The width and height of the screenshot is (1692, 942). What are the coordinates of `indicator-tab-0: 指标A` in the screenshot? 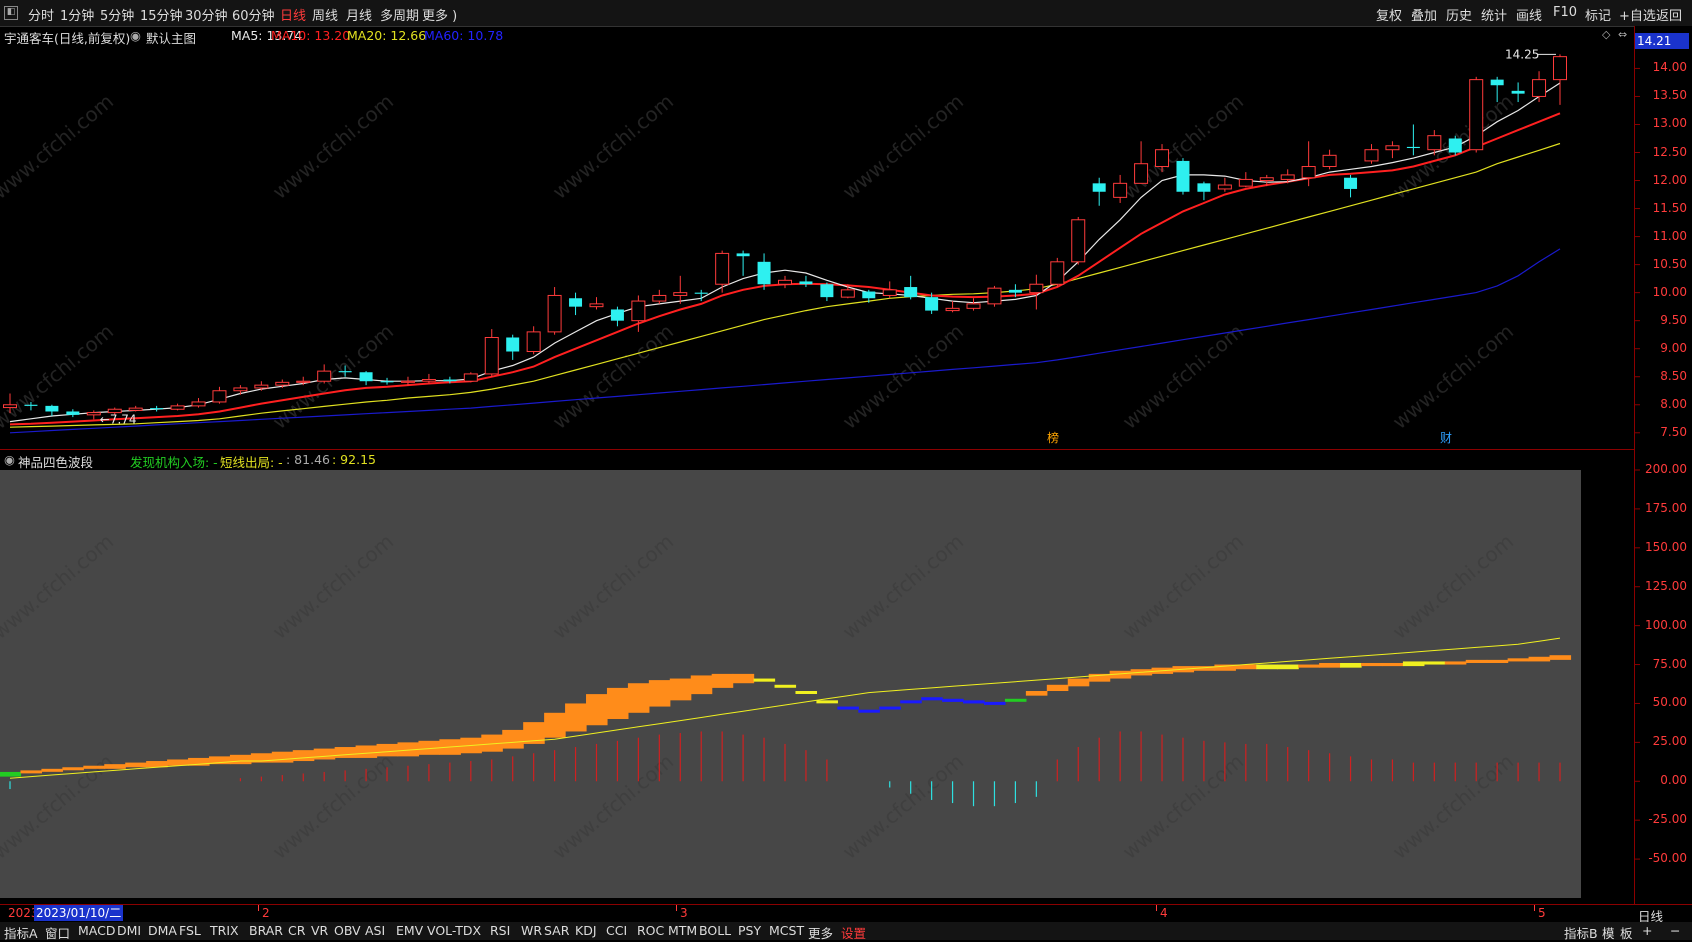 It's located at (21, 932).